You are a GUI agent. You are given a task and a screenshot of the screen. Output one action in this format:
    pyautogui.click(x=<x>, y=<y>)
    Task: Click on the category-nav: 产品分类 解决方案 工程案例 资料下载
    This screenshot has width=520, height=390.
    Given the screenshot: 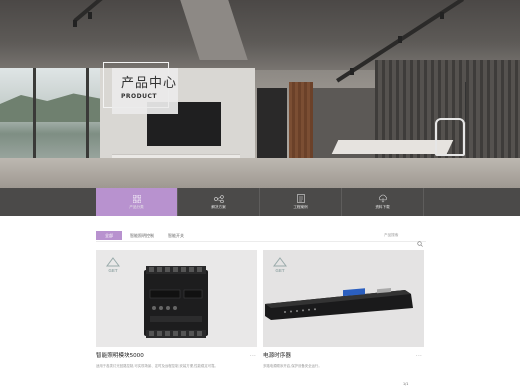 What is the action you would take?
    pyautogui.click(x=260, y=202)
    